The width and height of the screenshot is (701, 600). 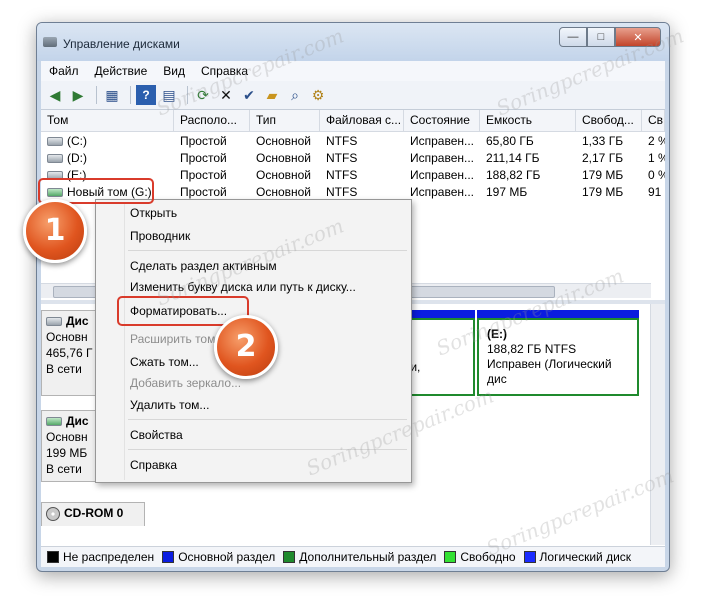 What do you see at coordinates (77, 141) in the screenshot?
I see `volume-name: (C:)` at bounding box center [77, 141].